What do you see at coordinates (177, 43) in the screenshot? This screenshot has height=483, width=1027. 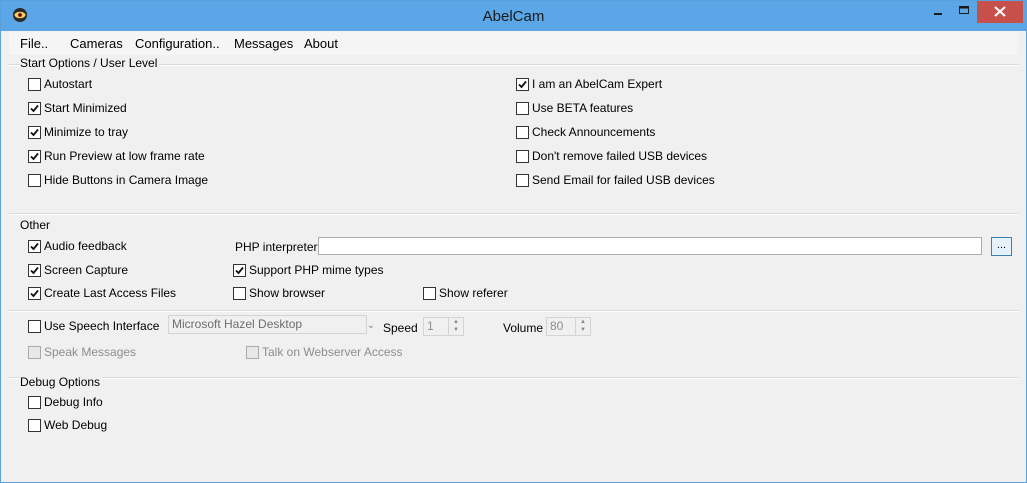 I see `menu-configuration: Configuration..` at bounding box center [177, 43].